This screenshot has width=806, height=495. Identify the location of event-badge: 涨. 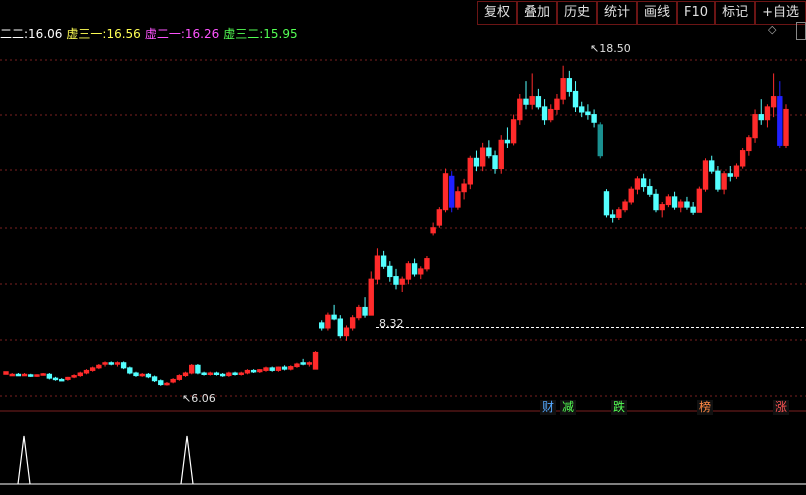
(781, 407).